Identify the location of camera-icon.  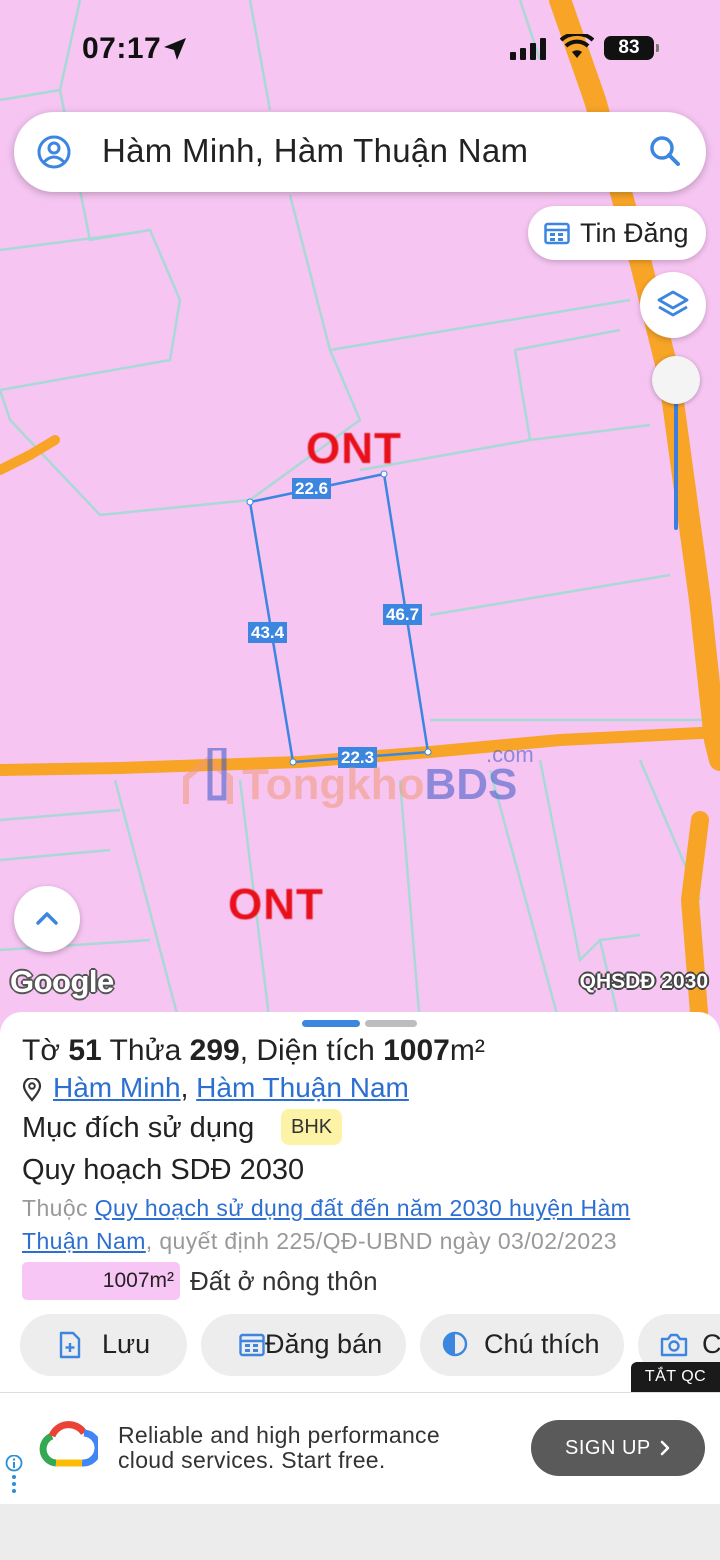
(674, 1345).